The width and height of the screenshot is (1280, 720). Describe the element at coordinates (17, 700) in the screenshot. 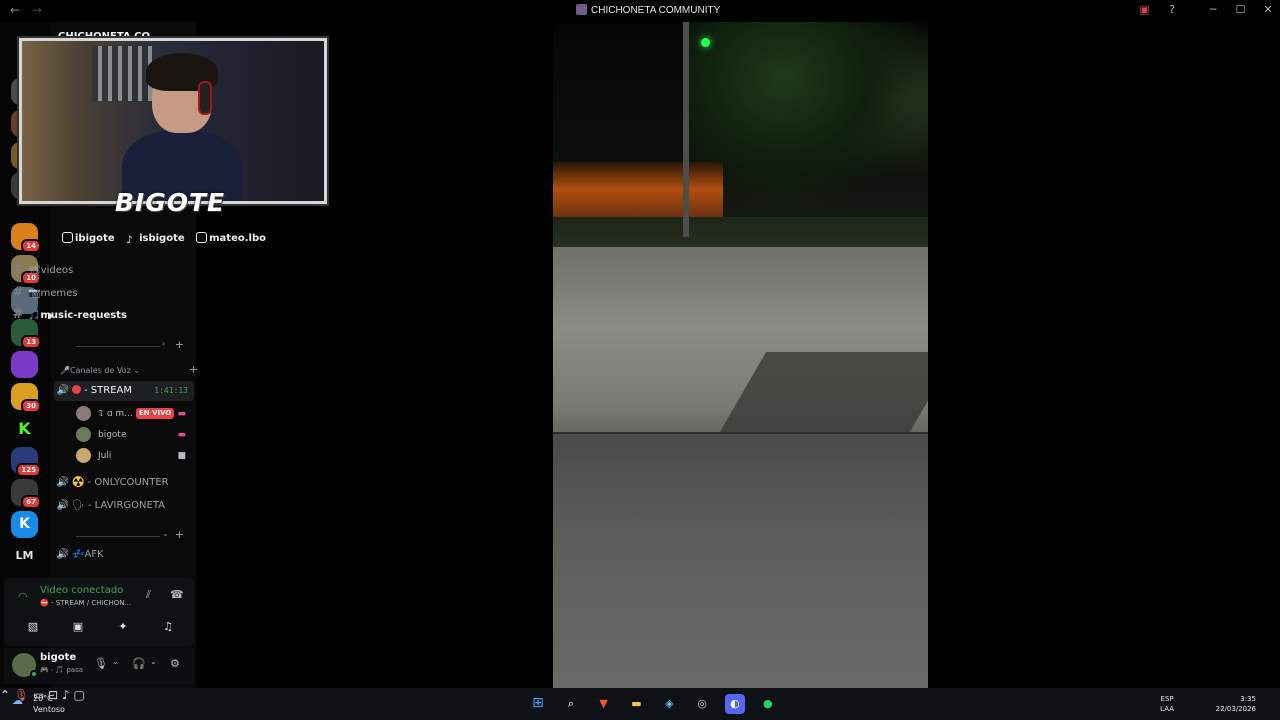

I see `weather-icon: ☁` at that location.